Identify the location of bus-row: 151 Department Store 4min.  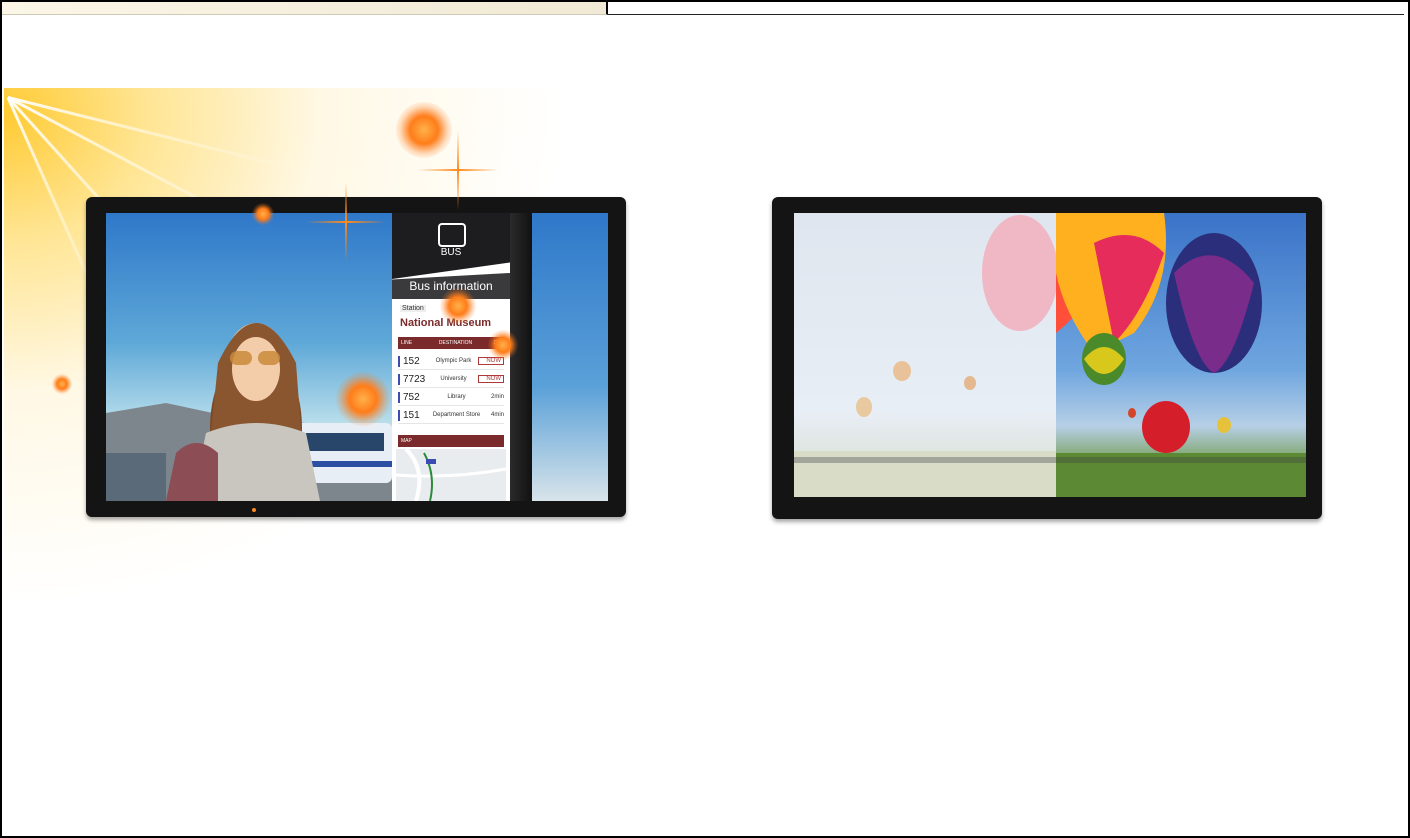
(451, 415).